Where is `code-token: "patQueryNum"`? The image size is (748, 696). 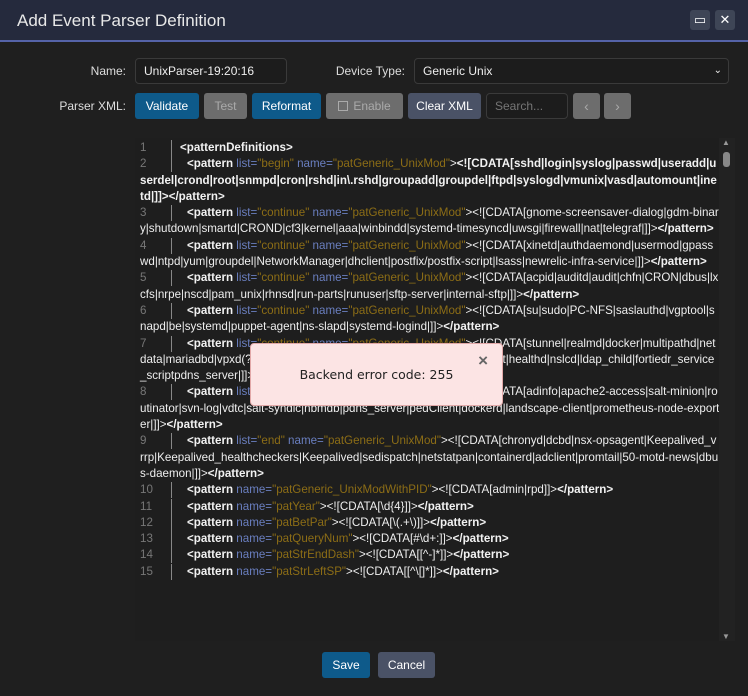 code-token: "patQueryNum" is located at coordinates (312, 539).